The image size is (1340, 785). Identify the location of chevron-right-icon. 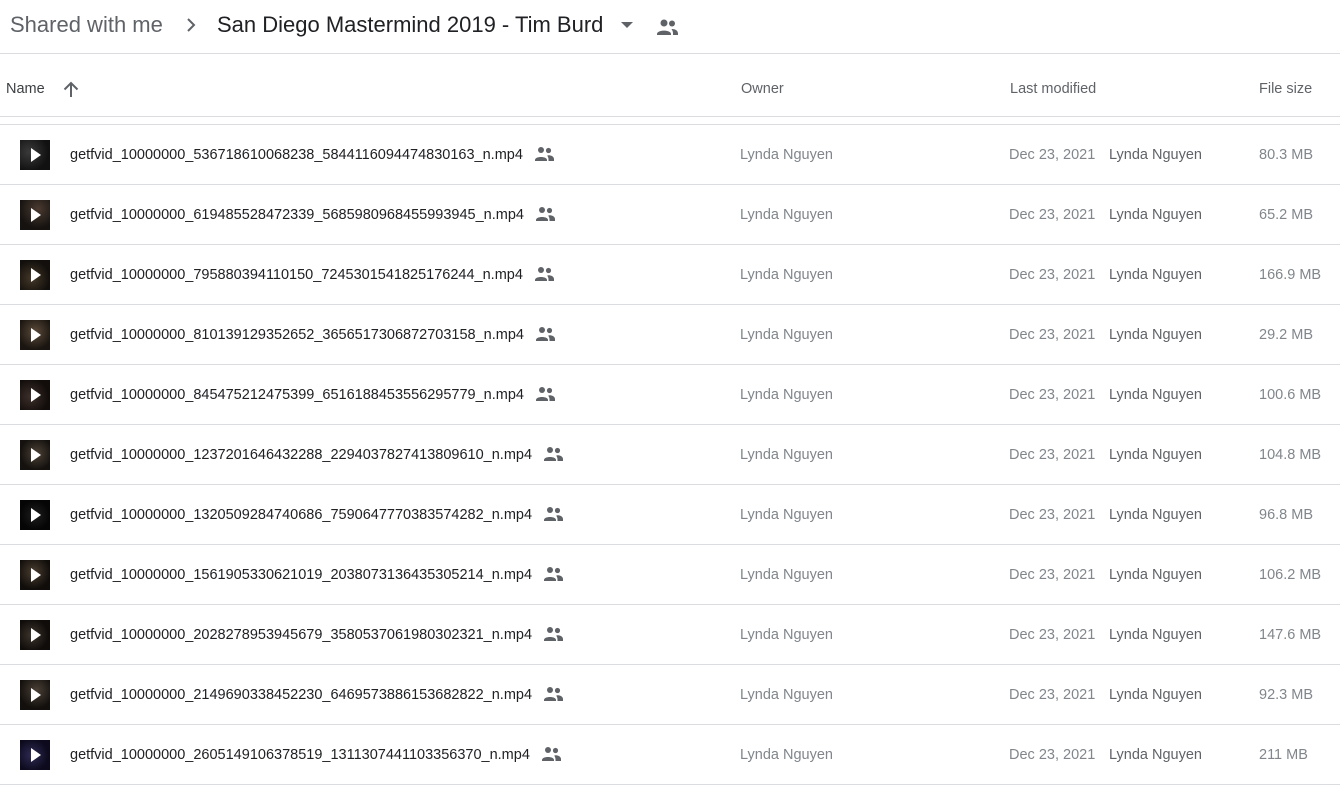
(191, 25).